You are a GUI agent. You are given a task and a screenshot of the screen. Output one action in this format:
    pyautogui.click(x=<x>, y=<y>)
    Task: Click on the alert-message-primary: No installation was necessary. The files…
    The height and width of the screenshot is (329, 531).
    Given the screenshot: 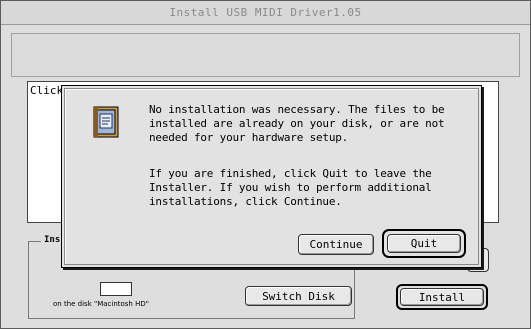 What is the action you would take?
    pyautogui.click(x=297, y=123)
    